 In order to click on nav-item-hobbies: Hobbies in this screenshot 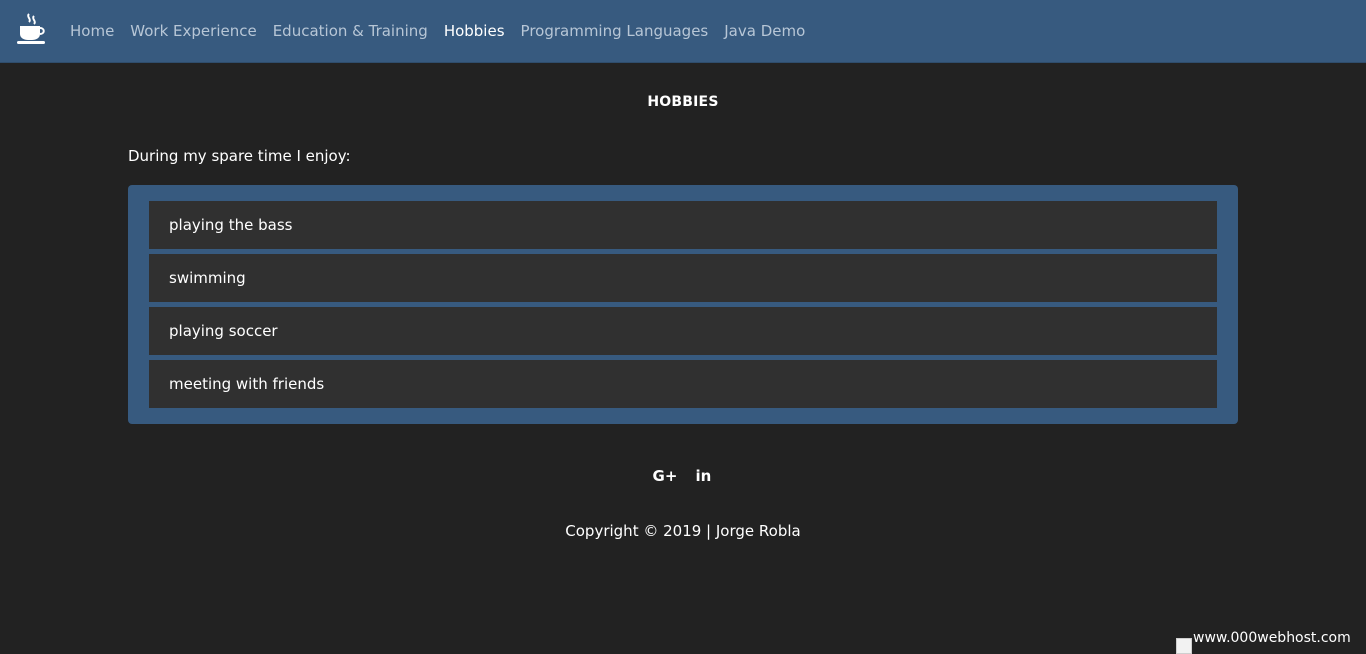, I will do `click(474, 31)`.